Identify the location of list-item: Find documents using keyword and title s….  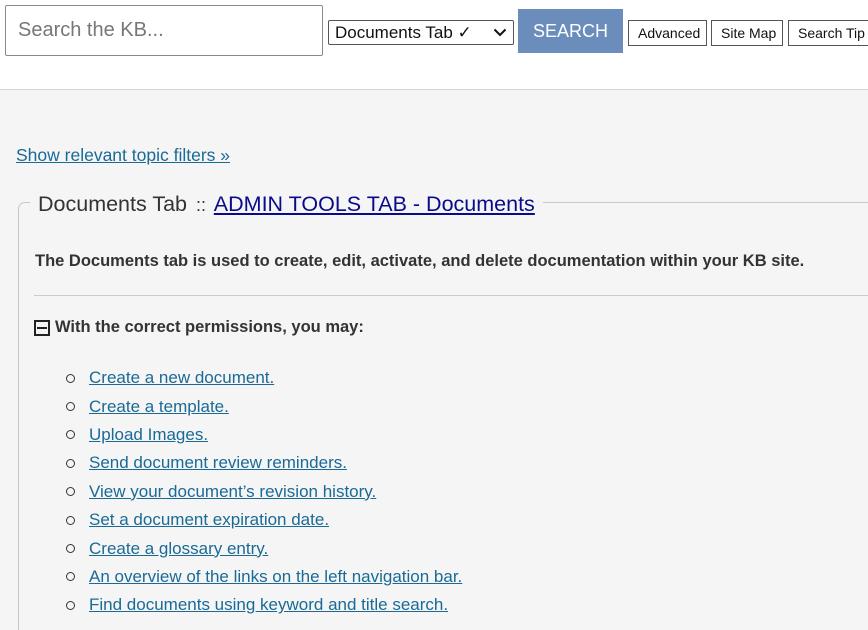
(264, 605).